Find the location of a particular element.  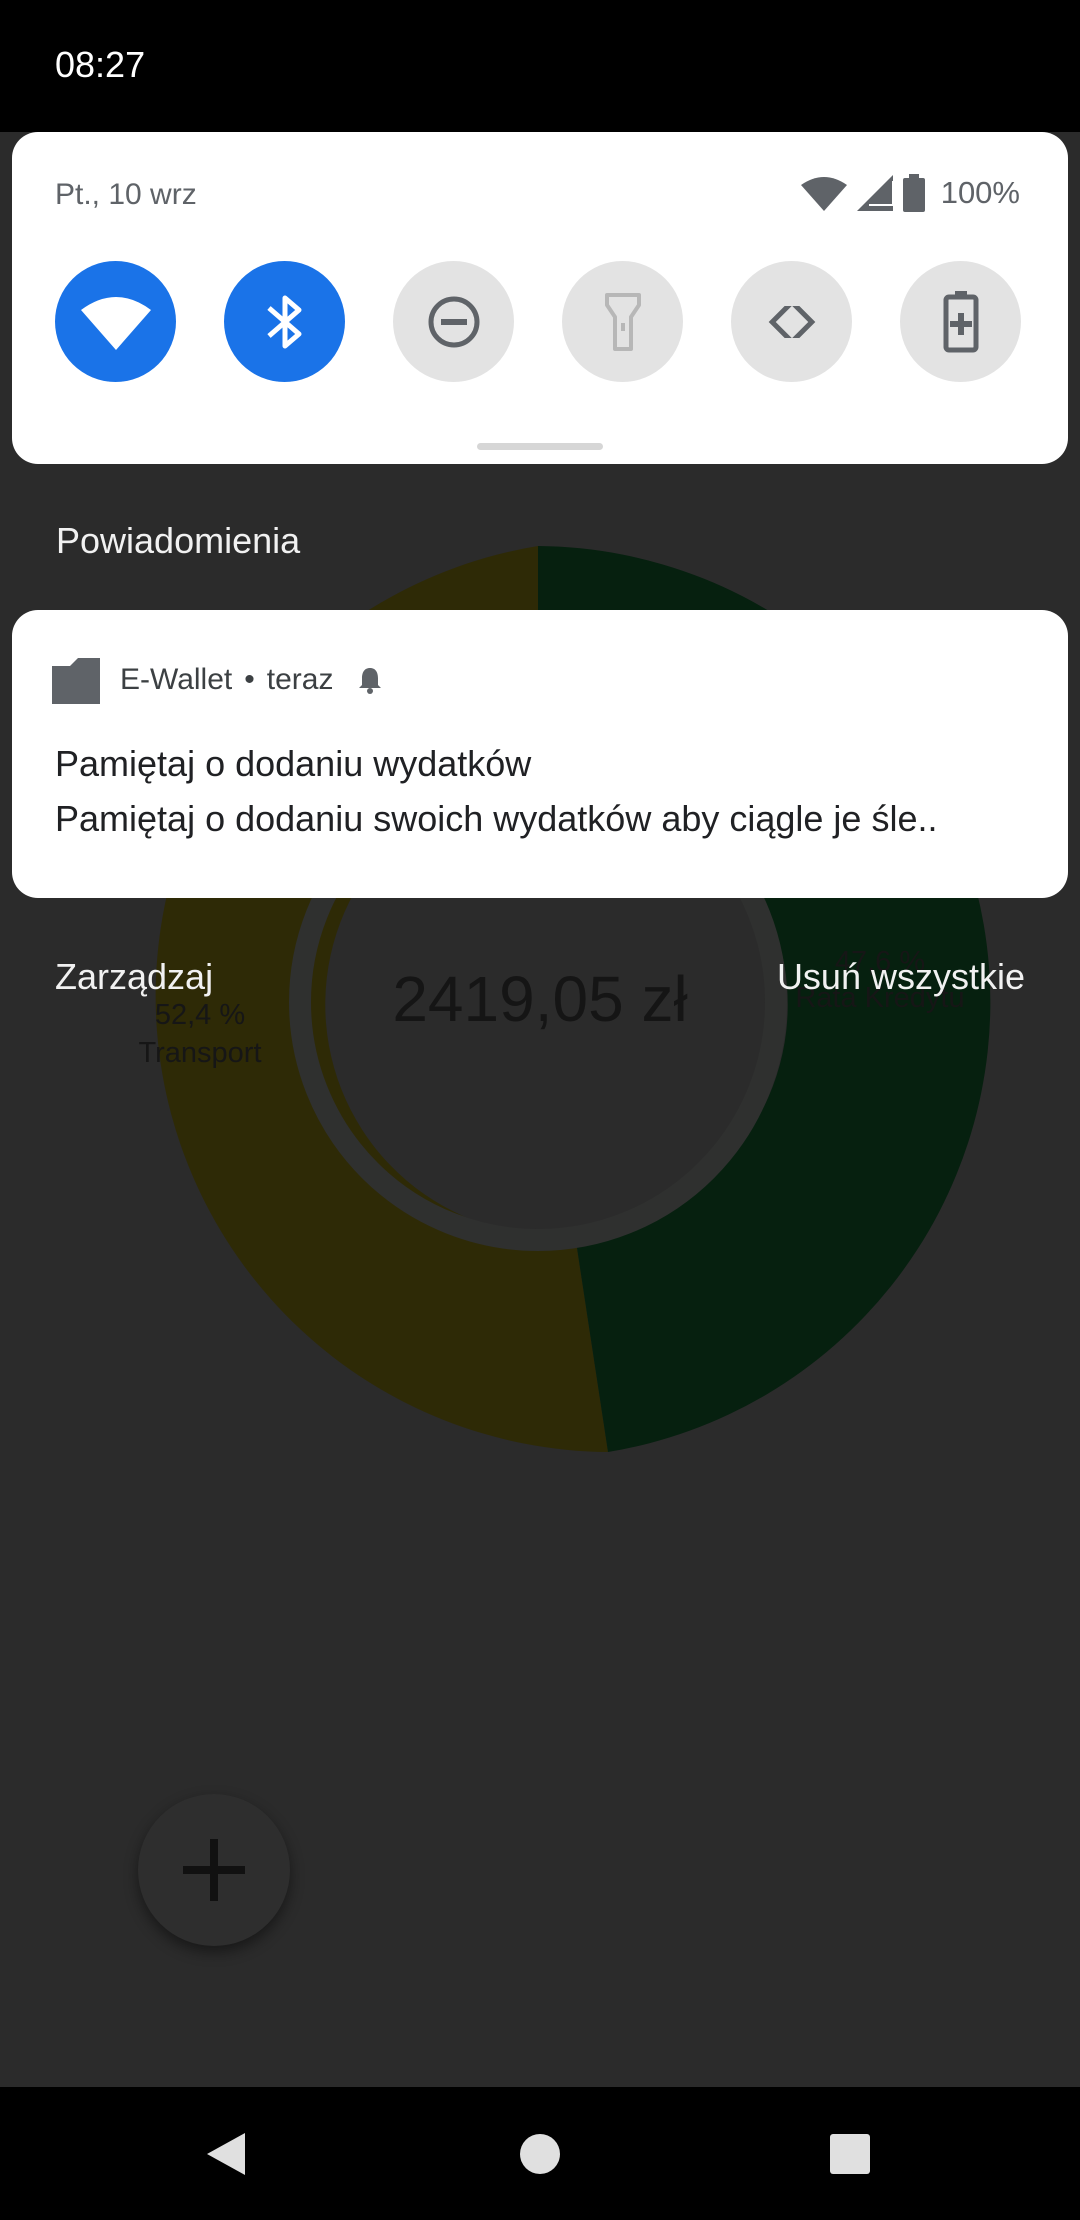

back-button is located at coordinates (226, 2153).